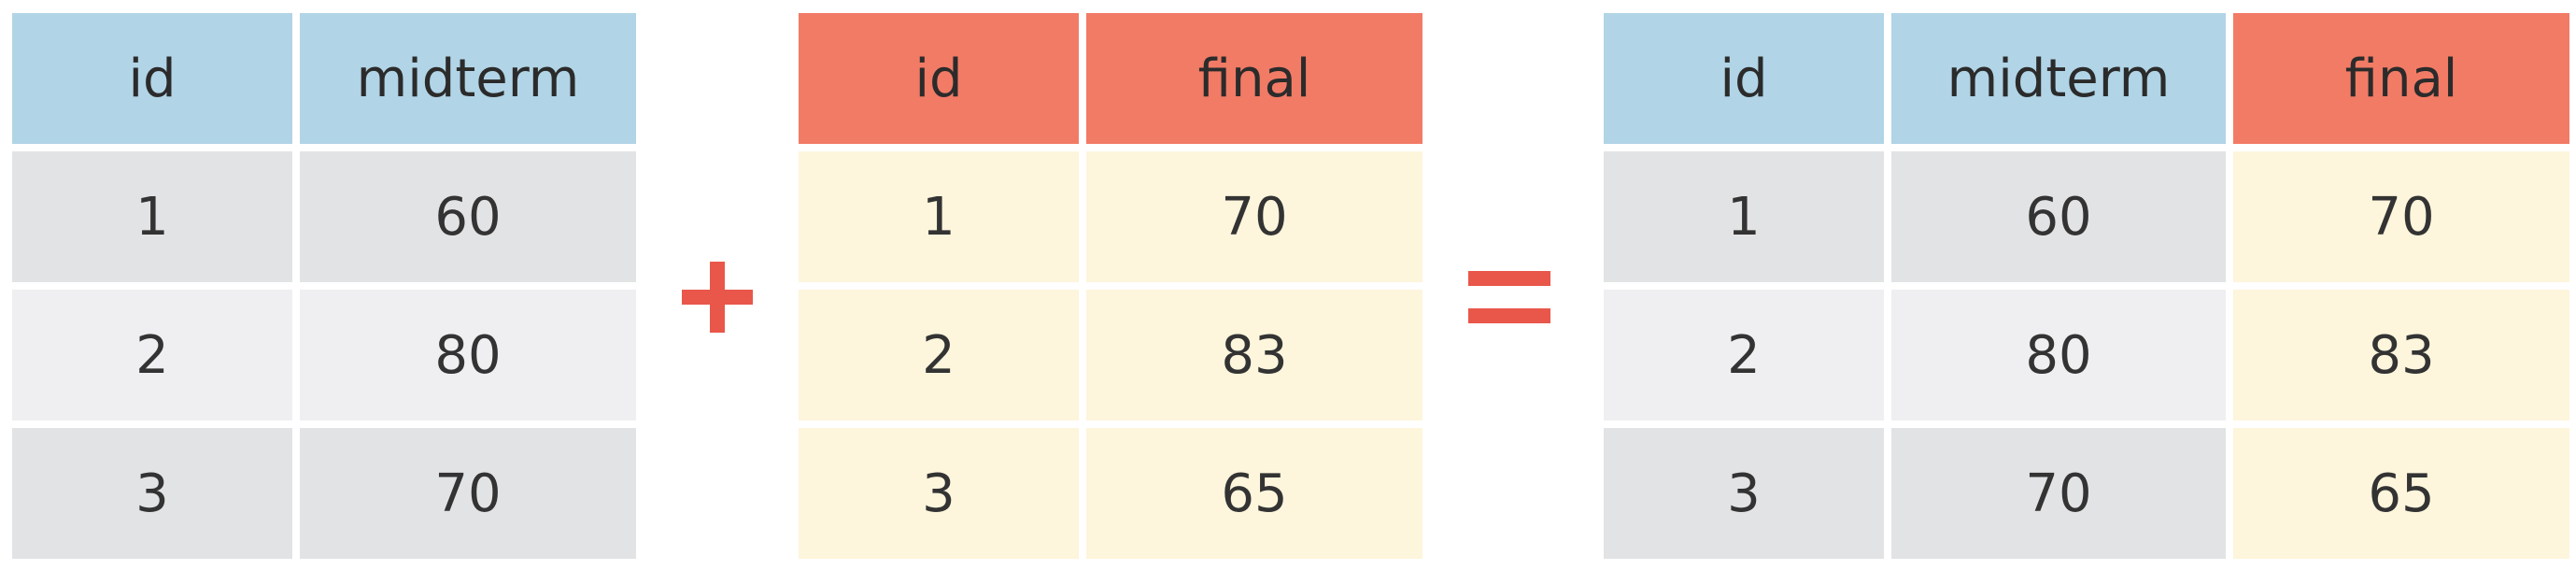  I want to click on plus-icon, so click(717, 298).